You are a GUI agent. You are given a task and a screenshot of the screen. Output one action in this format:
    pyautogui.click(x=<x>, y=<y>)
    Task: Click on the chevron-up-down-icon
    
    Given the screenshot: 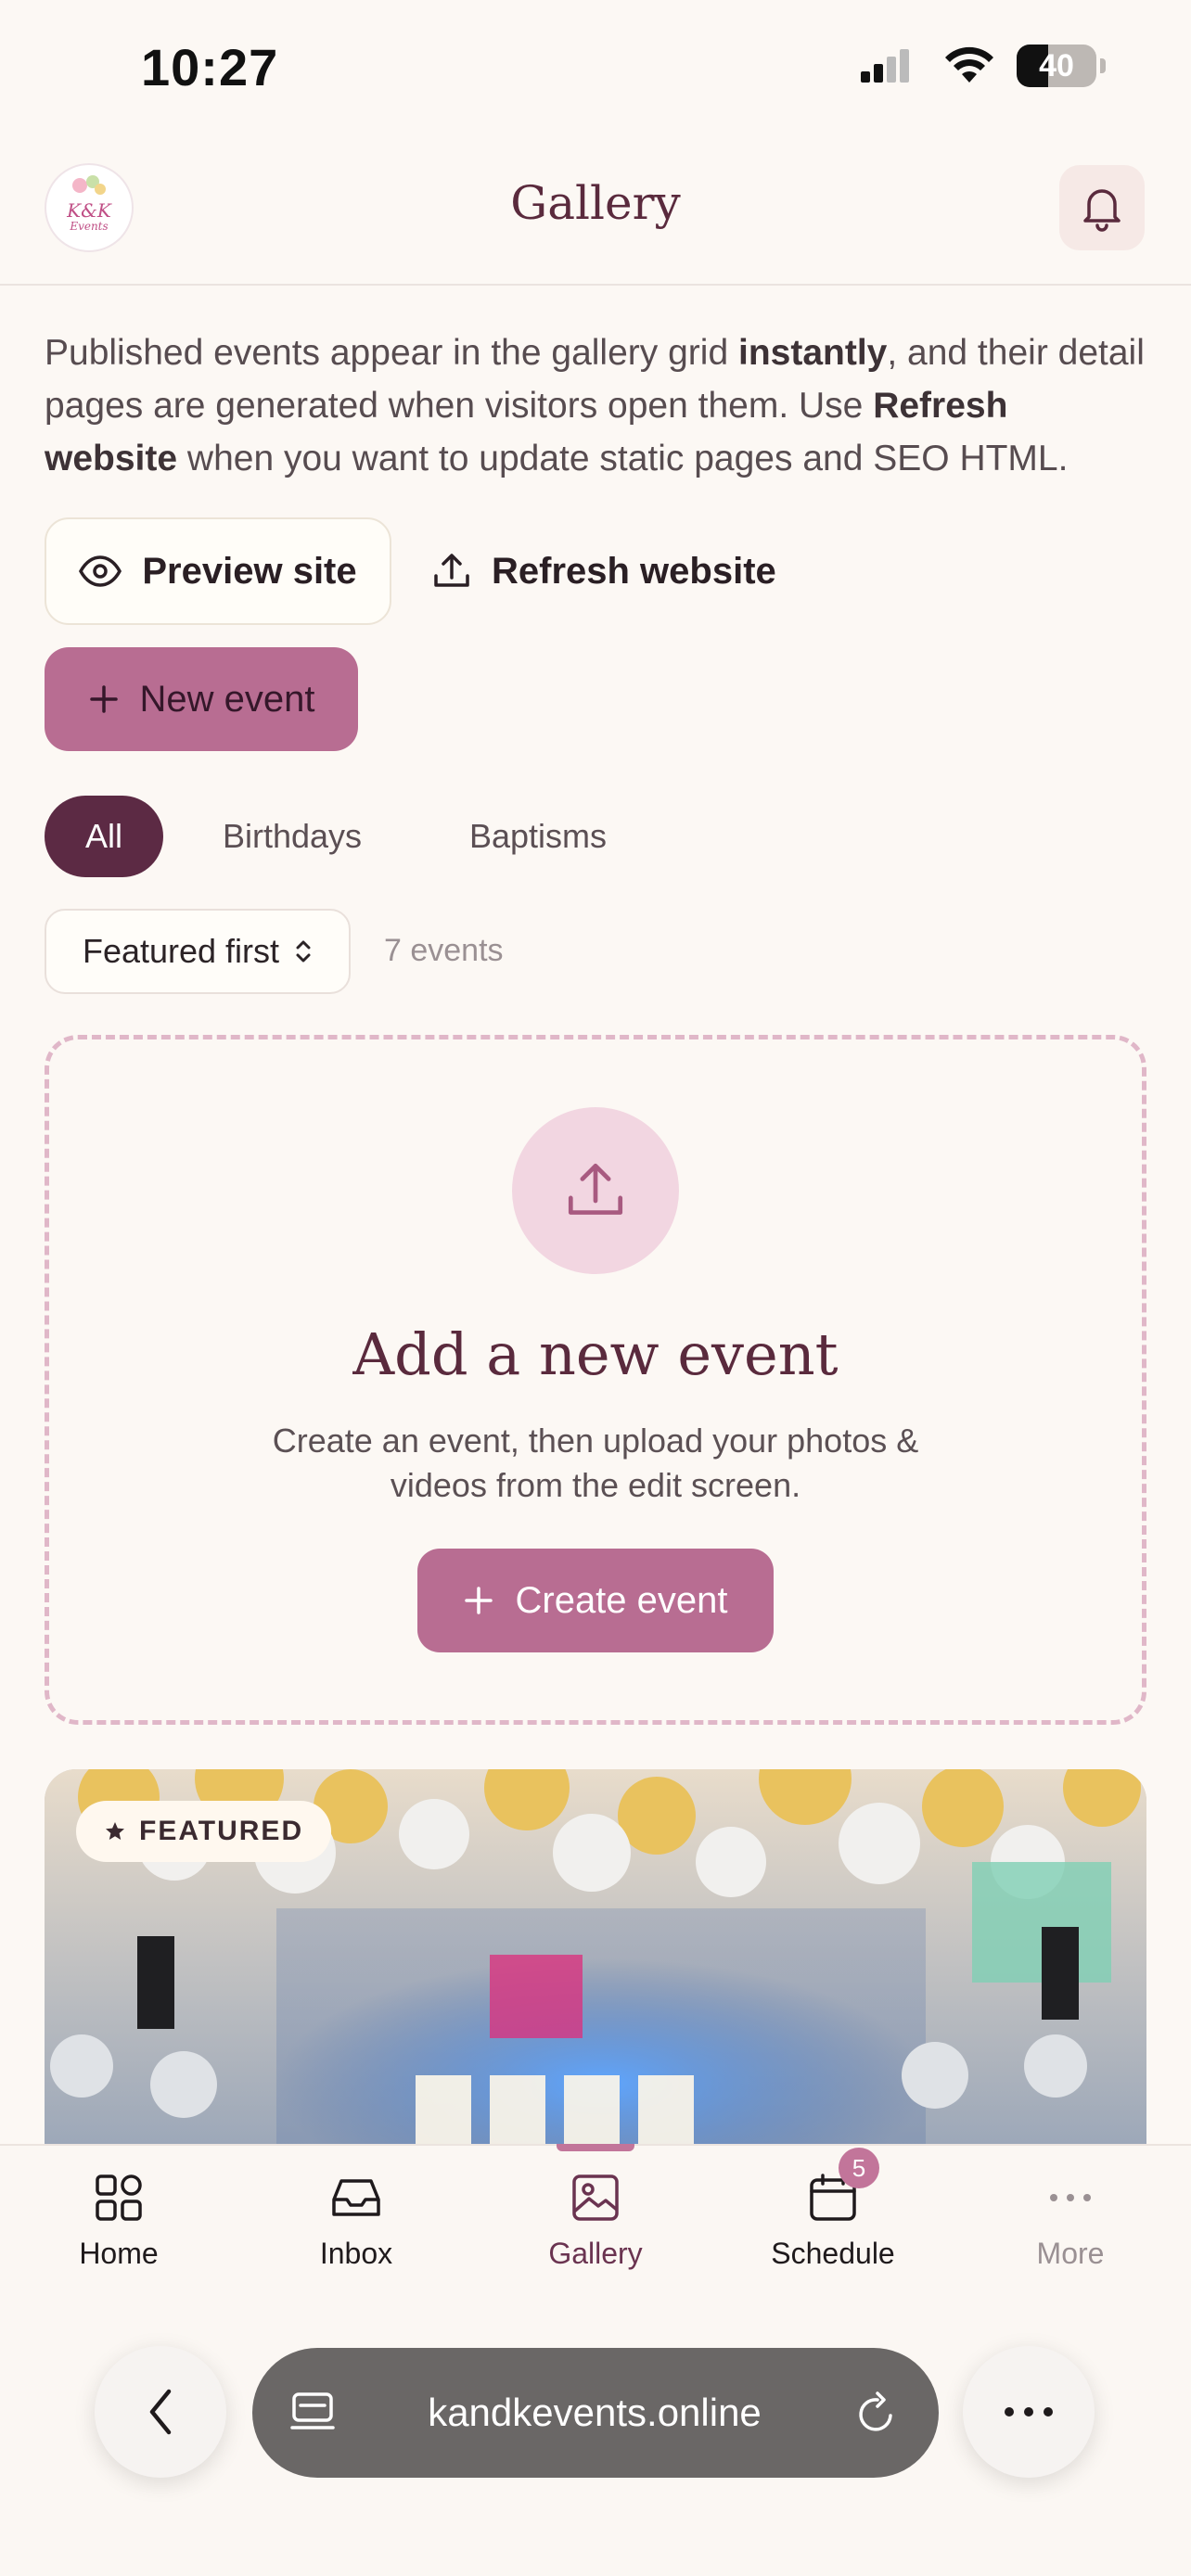 What is the action you would take?
    pyautogui.click(x=303, y=951)
    